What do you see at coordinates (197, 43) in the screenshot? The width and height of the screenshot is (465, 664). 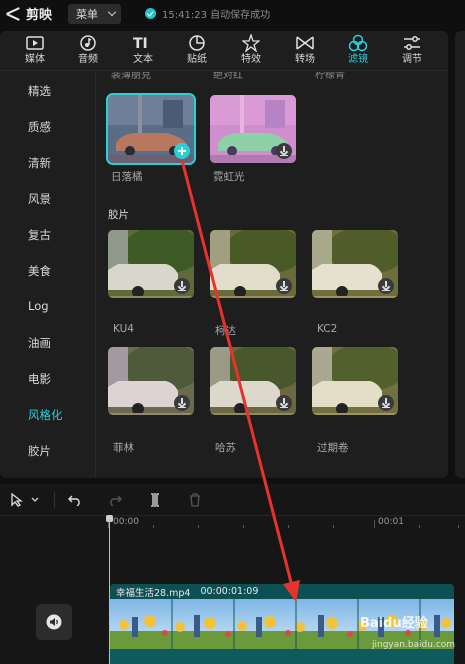 I see `sticker-icon` at bounding box center [197, 43].